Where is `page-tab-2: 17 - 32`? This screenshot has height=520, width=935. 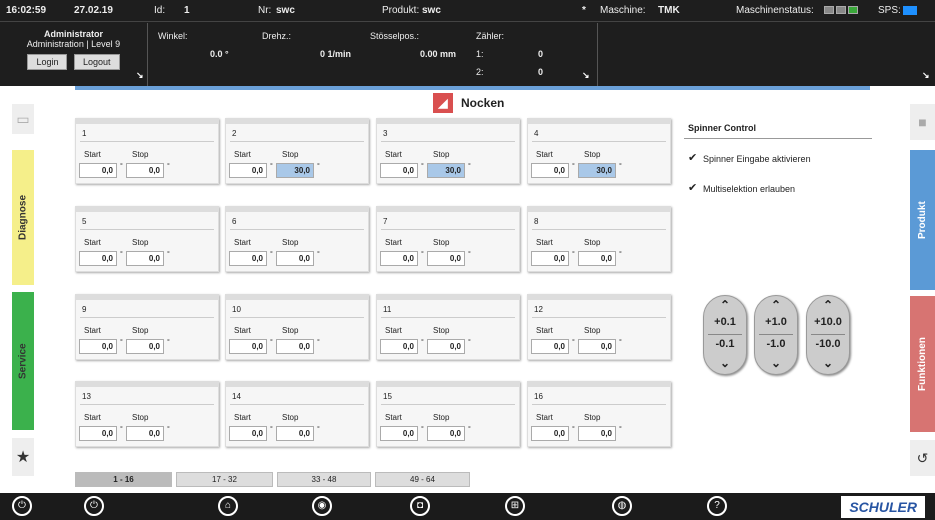 page-tab-2: 17 - 32 is located at coordinates (224, 479).